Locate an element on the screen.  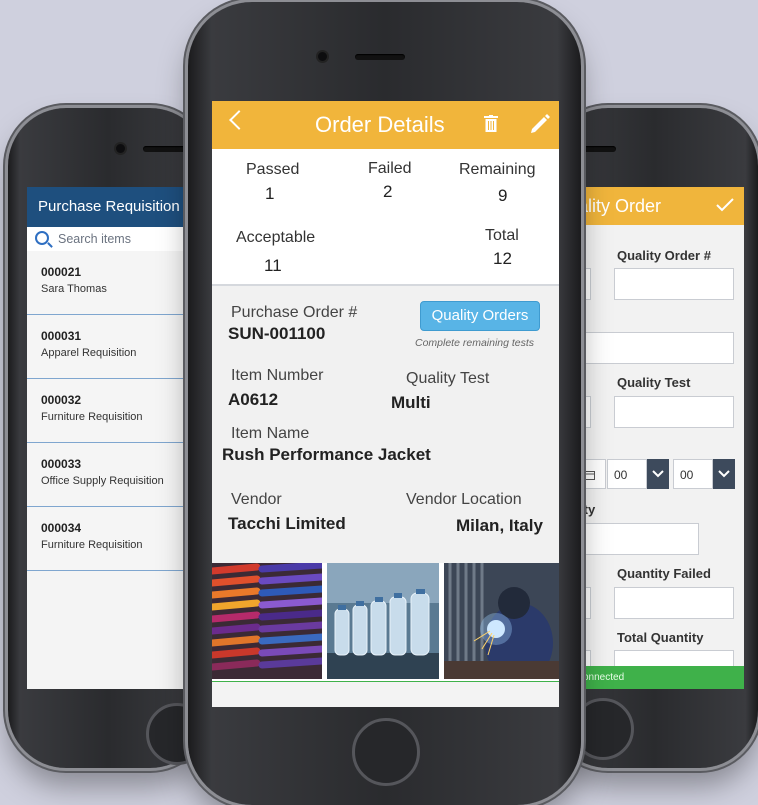
requisition-number: 000033 is located at coordinates (61, 464).